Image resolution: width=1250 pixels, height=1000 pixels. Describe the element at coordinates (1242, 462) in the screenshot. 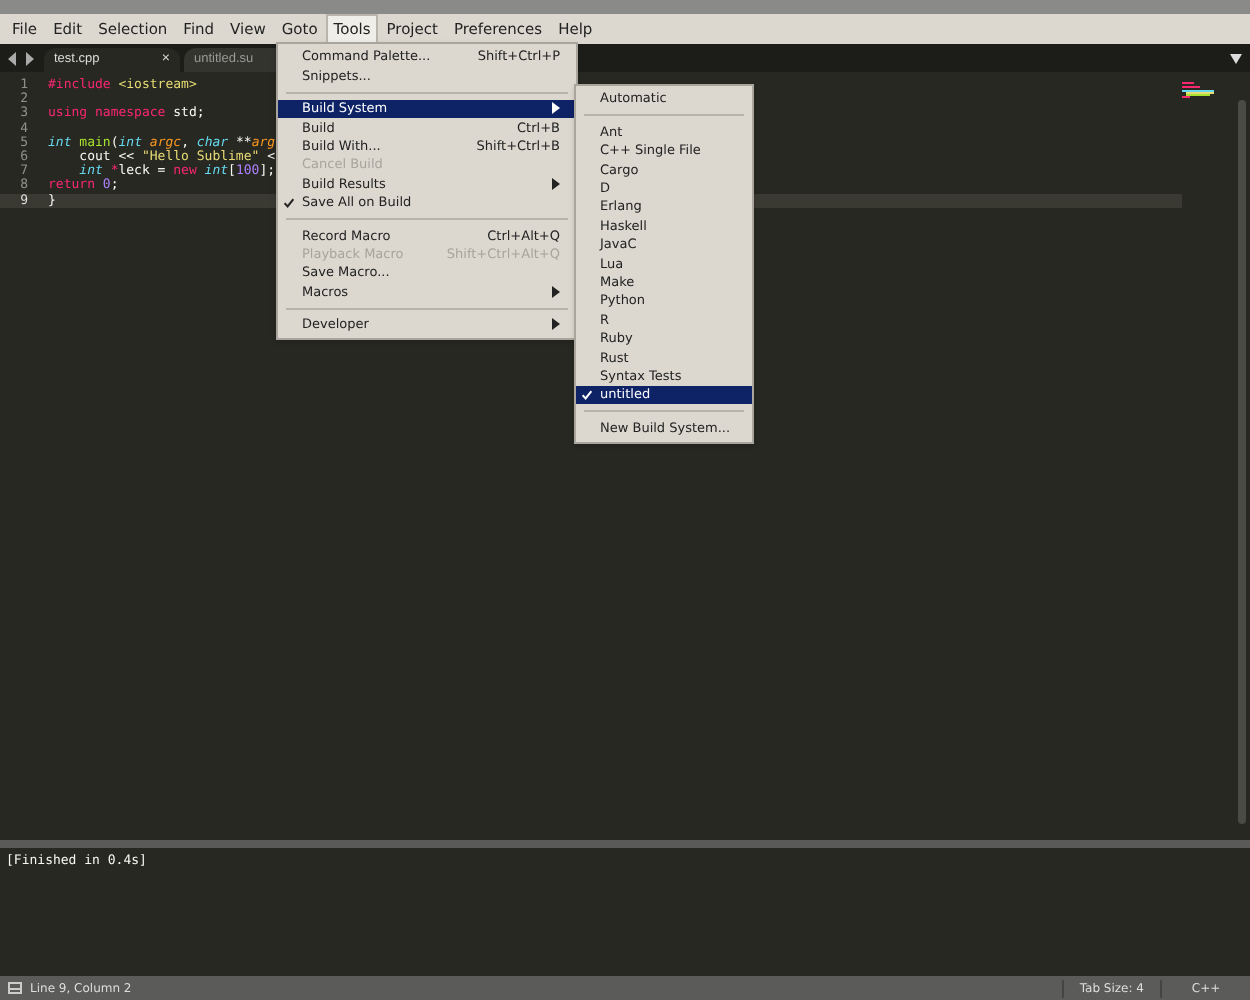

I see `scrollbar` at that location.